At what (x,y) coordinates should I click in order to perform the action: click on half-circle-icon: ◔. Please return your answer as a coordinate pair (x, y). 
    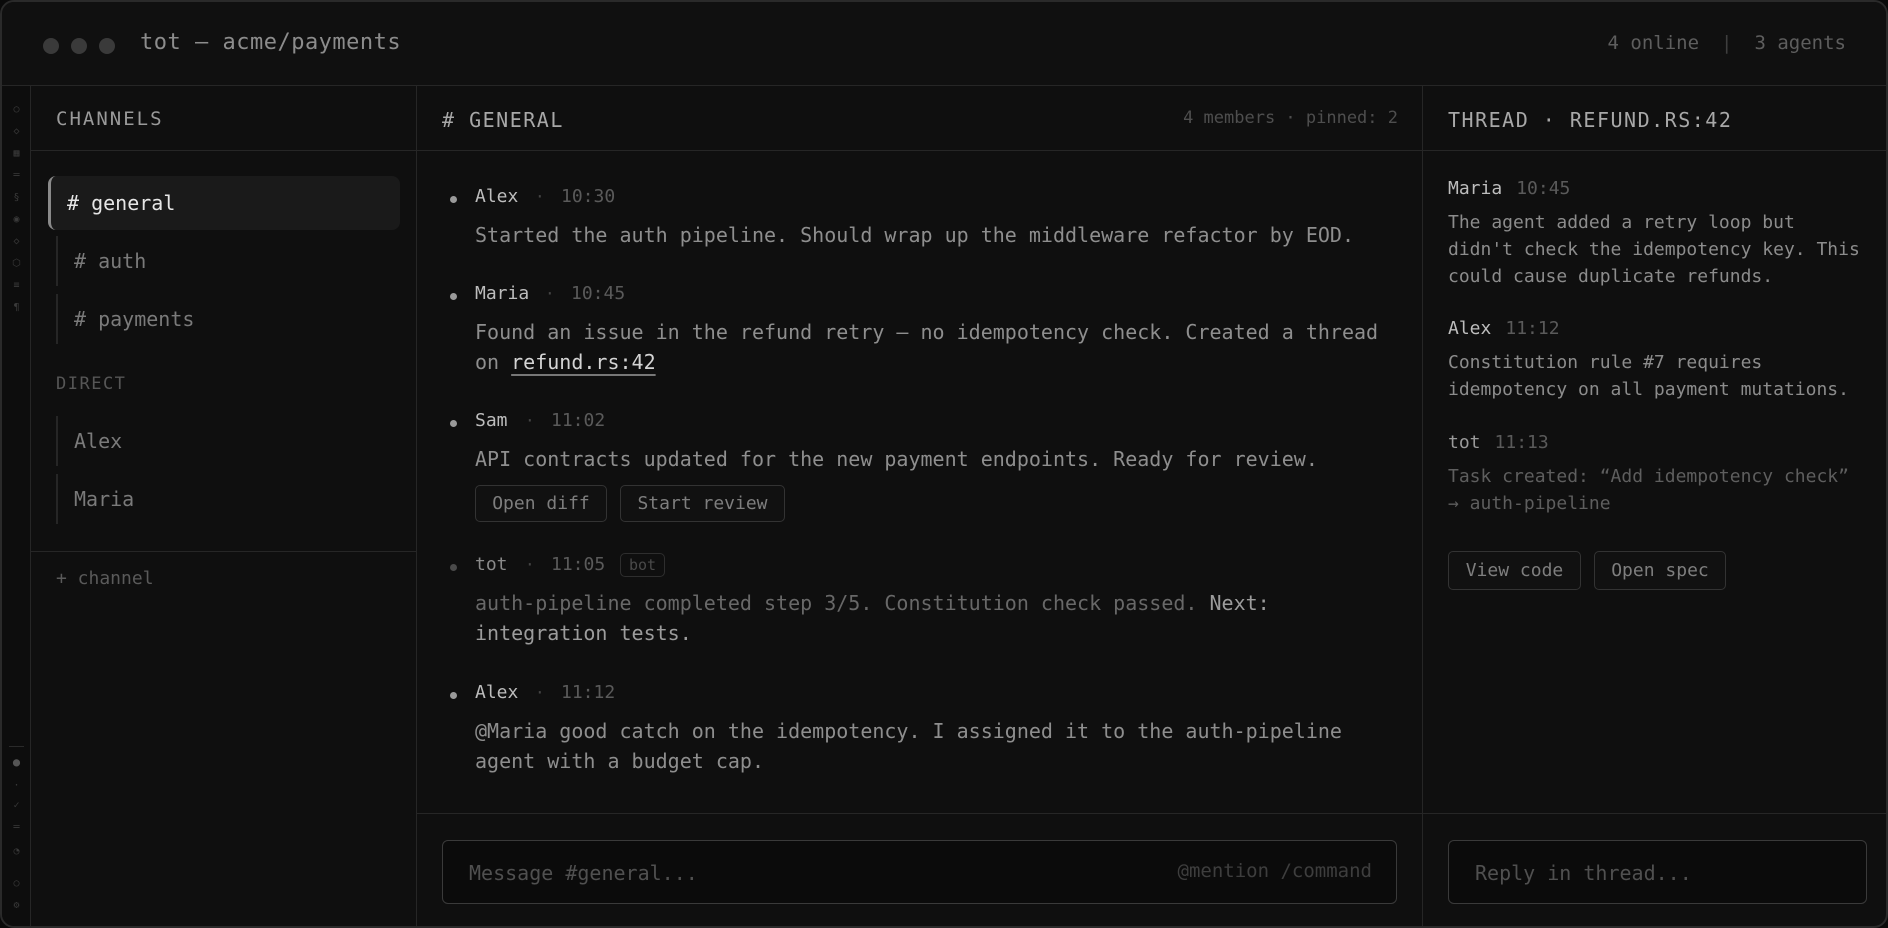
    Looking at the image, I should click on (16, 852).